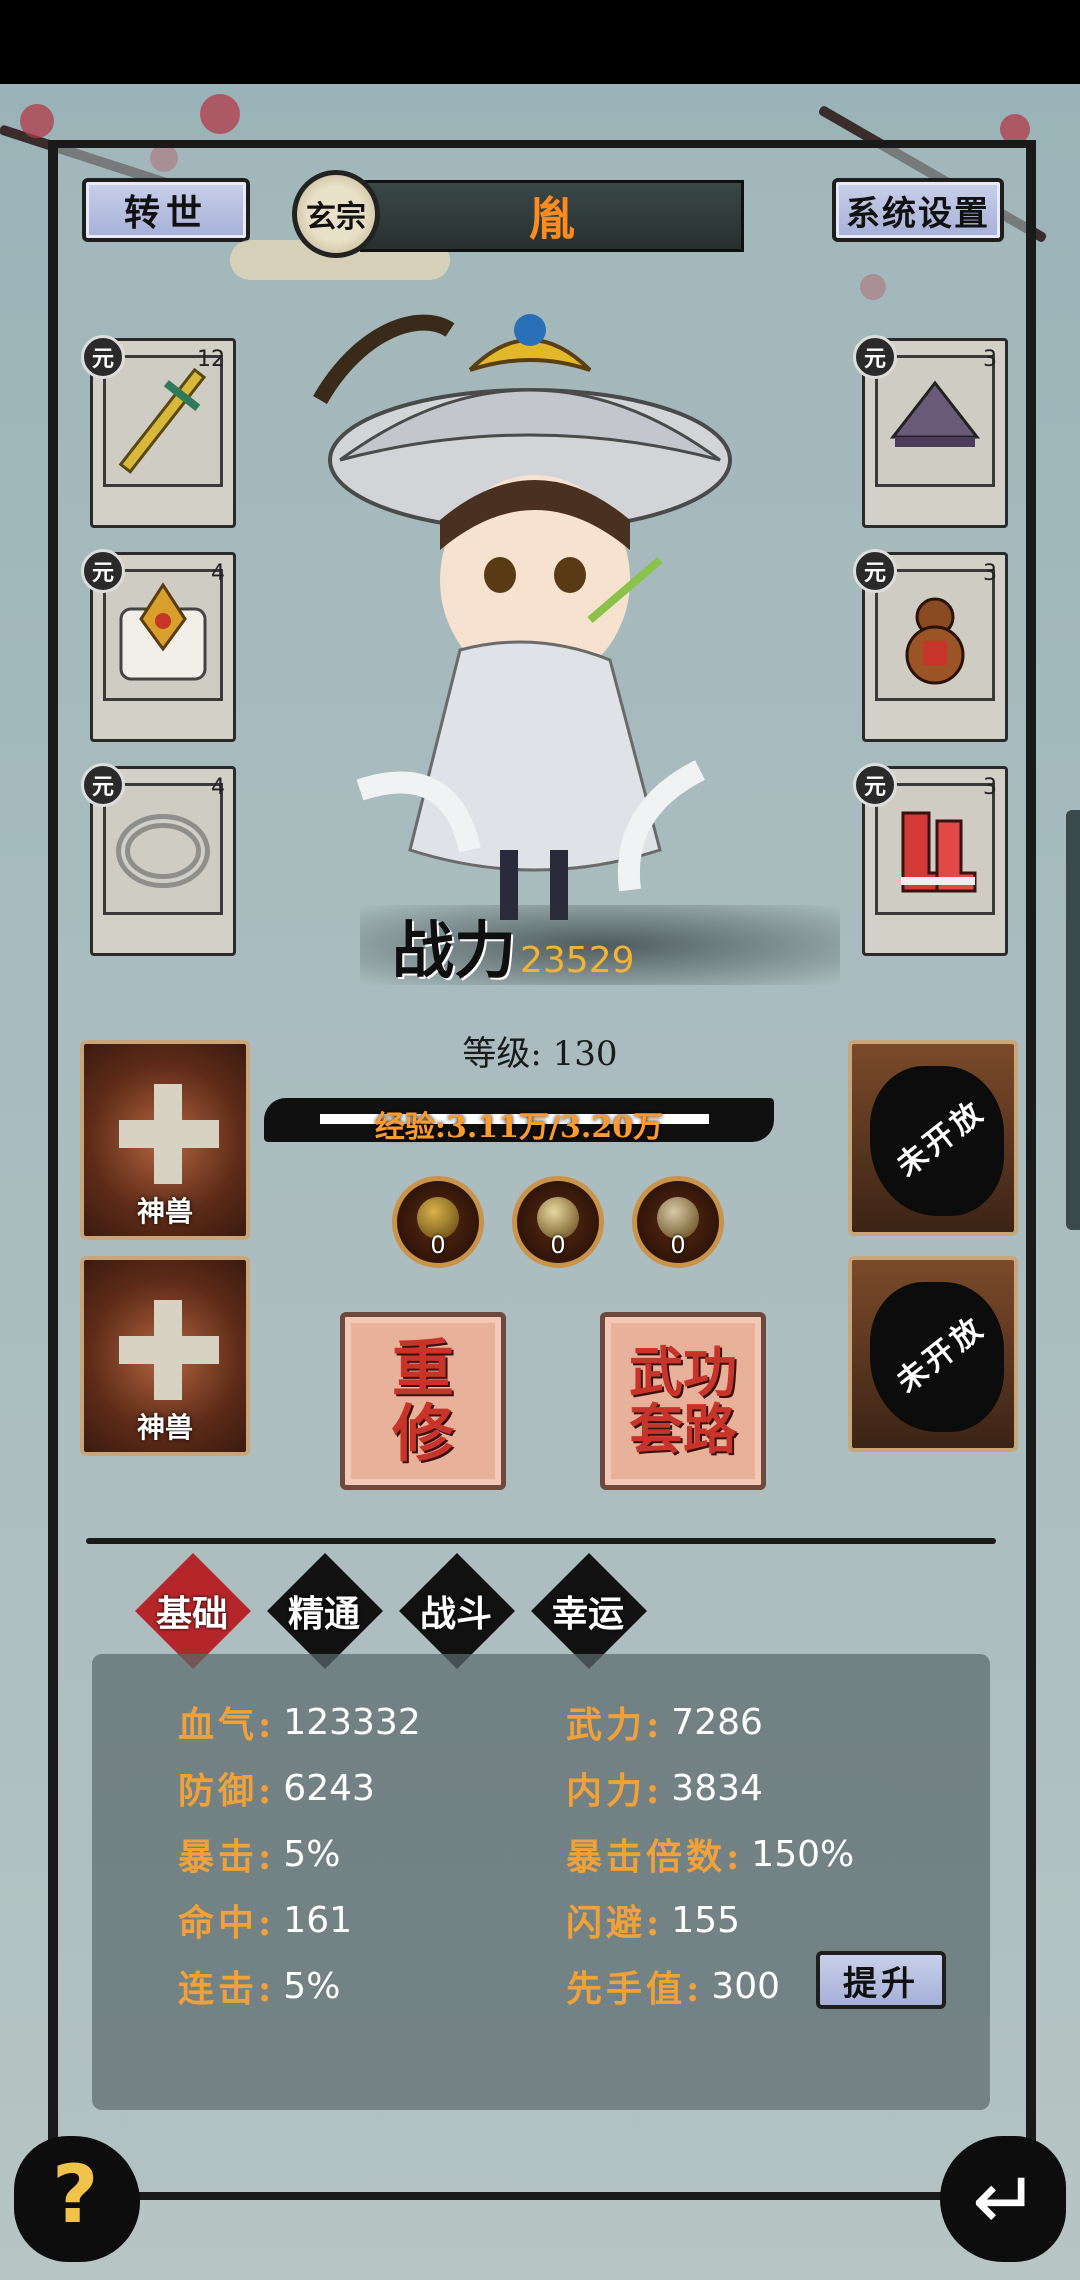  I want to click on martial-label-1: 武功, so click(683, 1372).